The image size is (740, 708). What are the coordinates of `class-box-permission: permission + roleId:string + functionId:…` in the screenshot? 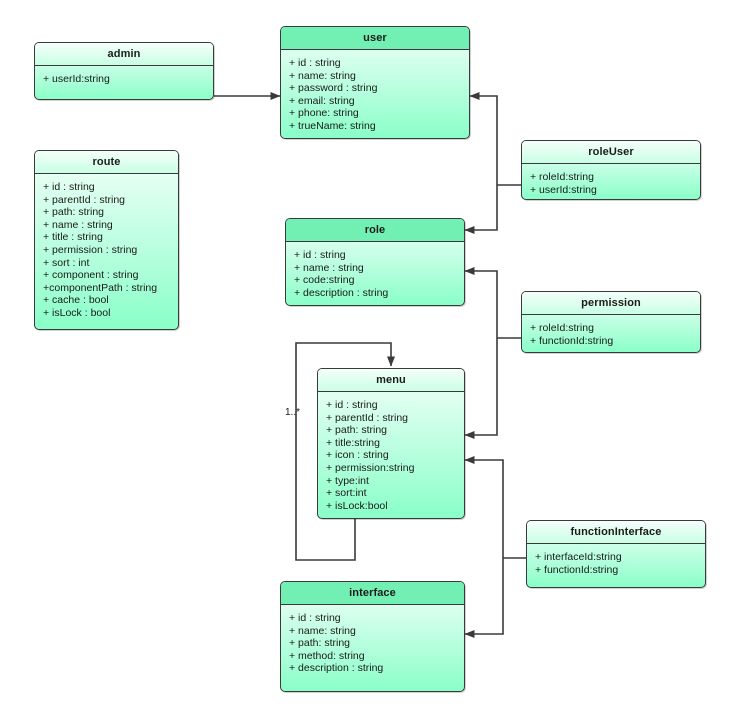 It's located at (611, 322).